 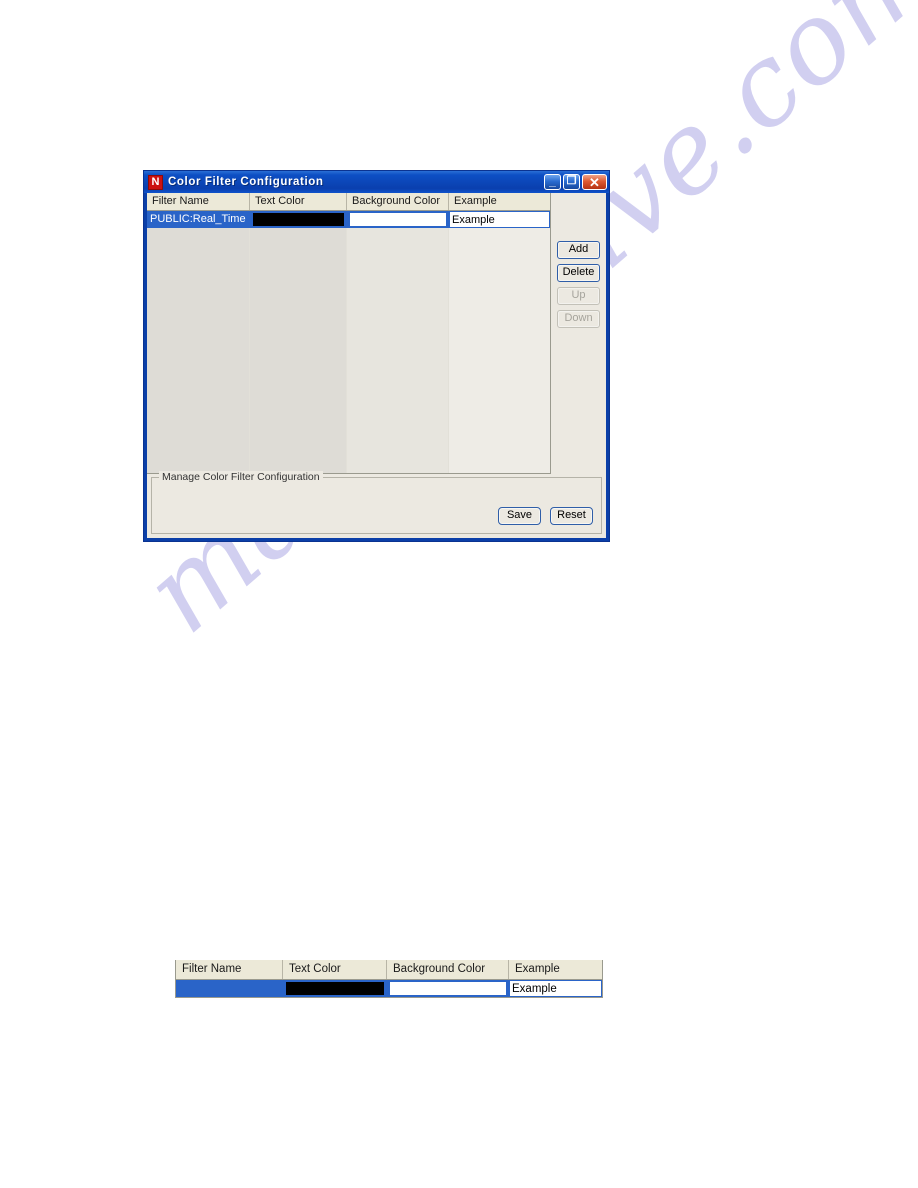 I want to click on table-row: PUBLIC:Real_Time Example, so click(x=348, y=219).